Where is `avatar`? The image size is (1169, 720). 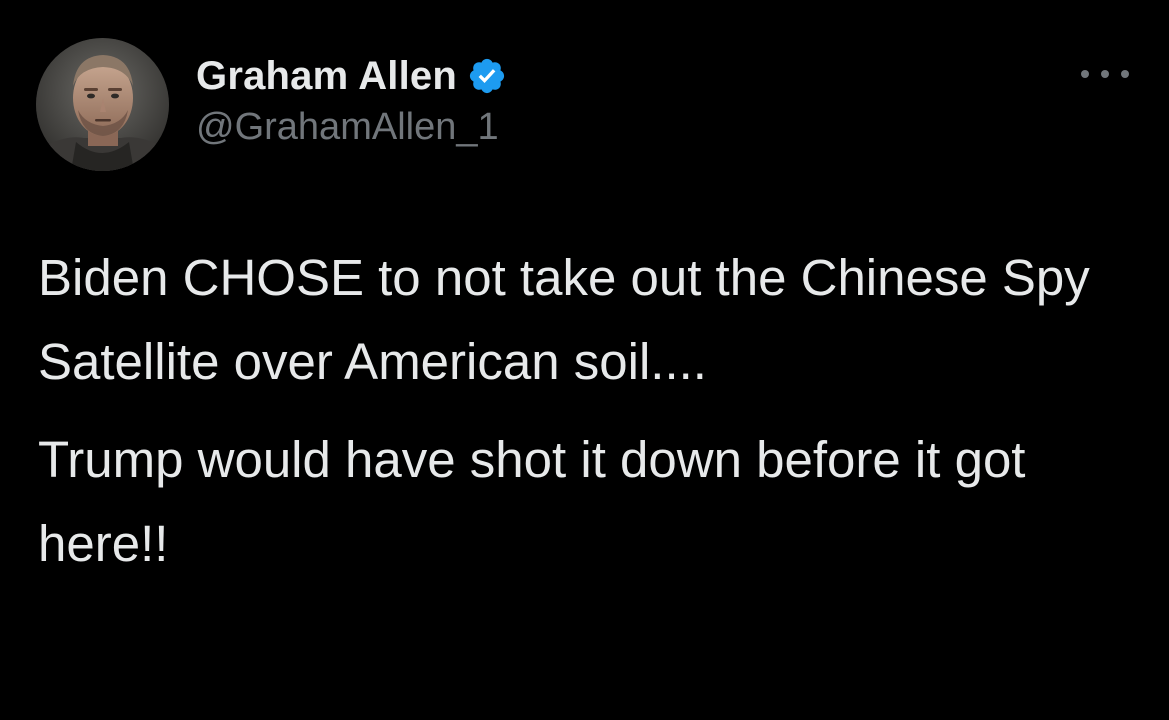 avatar is located at coordinates (102, 104).